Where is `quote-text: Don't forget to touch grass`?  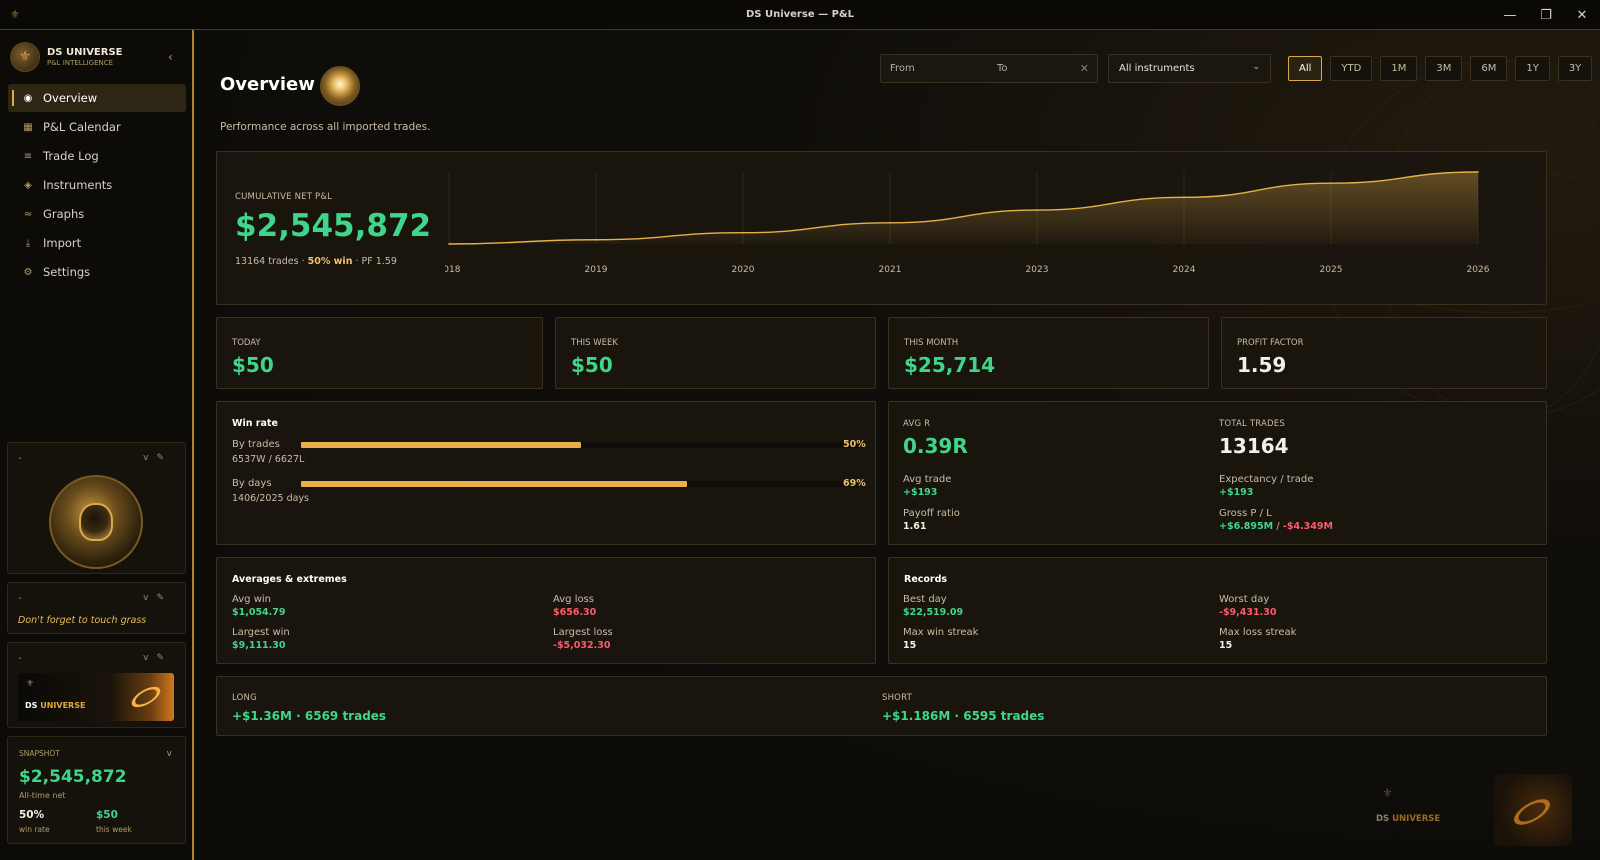 quote-text: Don't forget to touch grass is located at coordinates (82, 620).